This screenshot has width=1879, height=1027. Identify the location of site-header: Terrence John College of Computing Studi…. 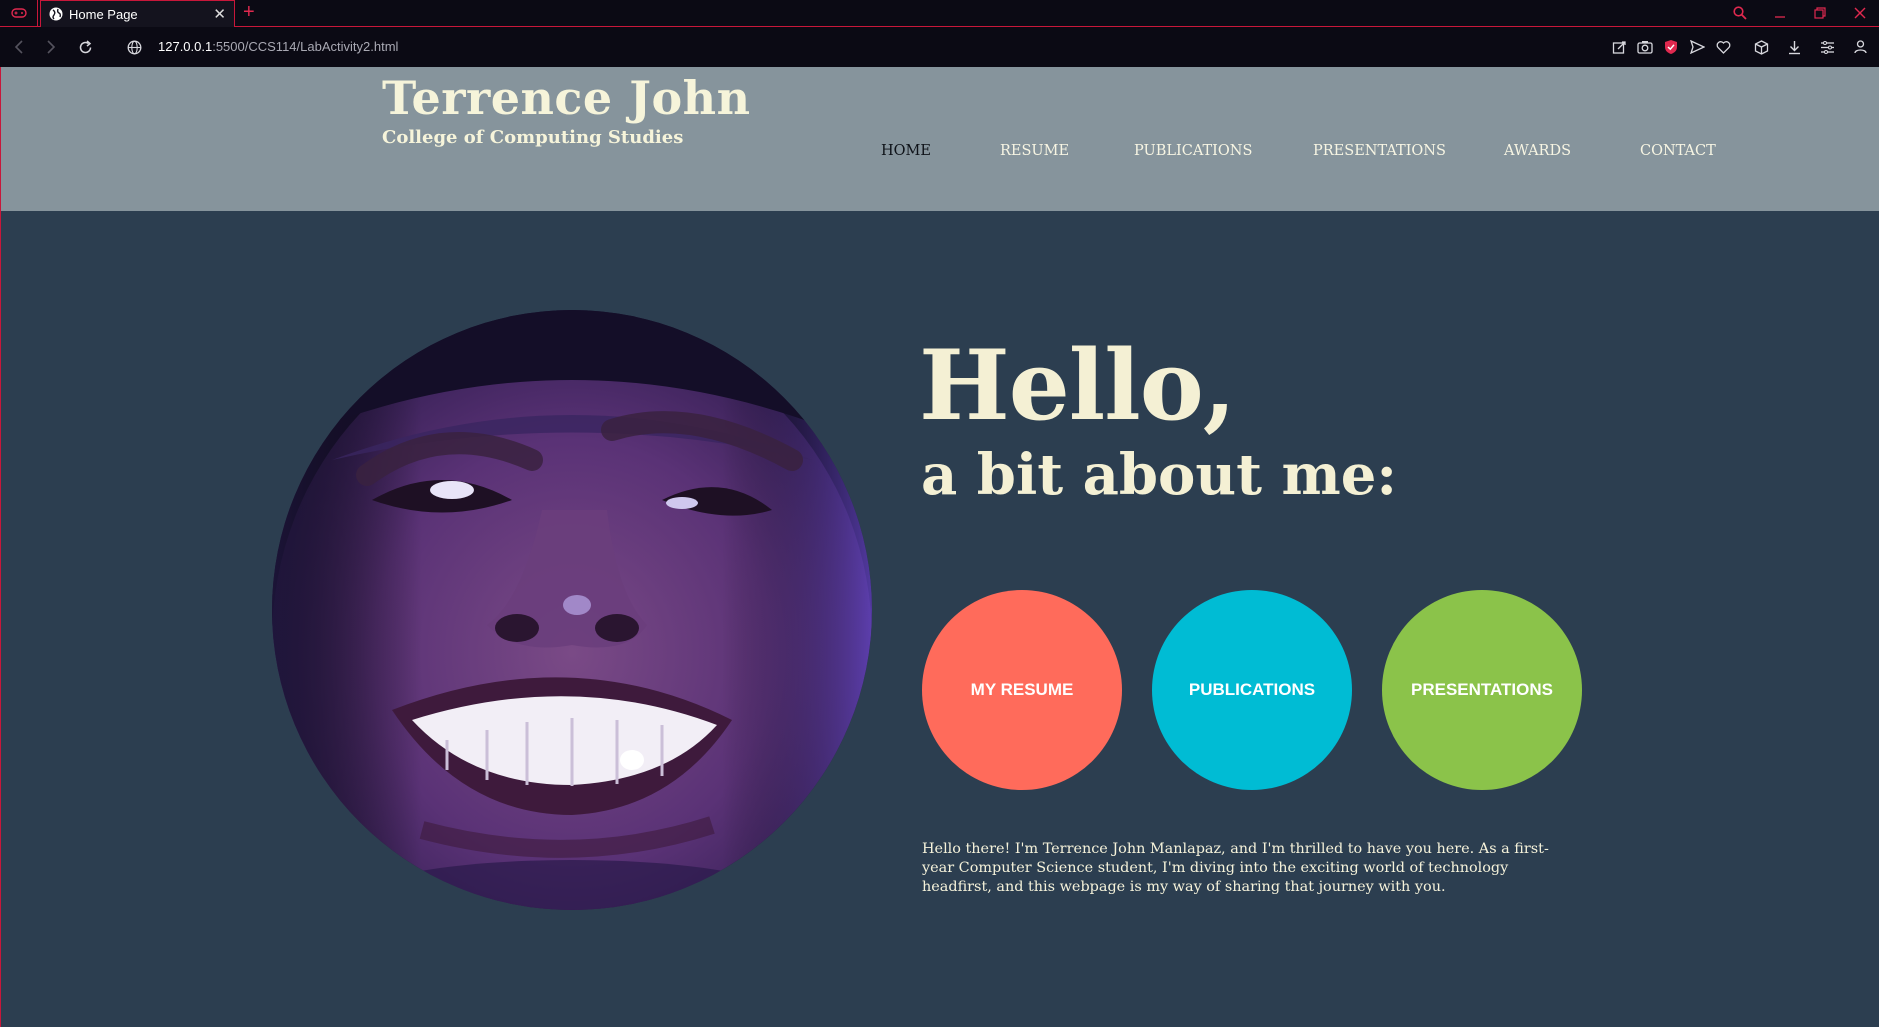
(940, 139).